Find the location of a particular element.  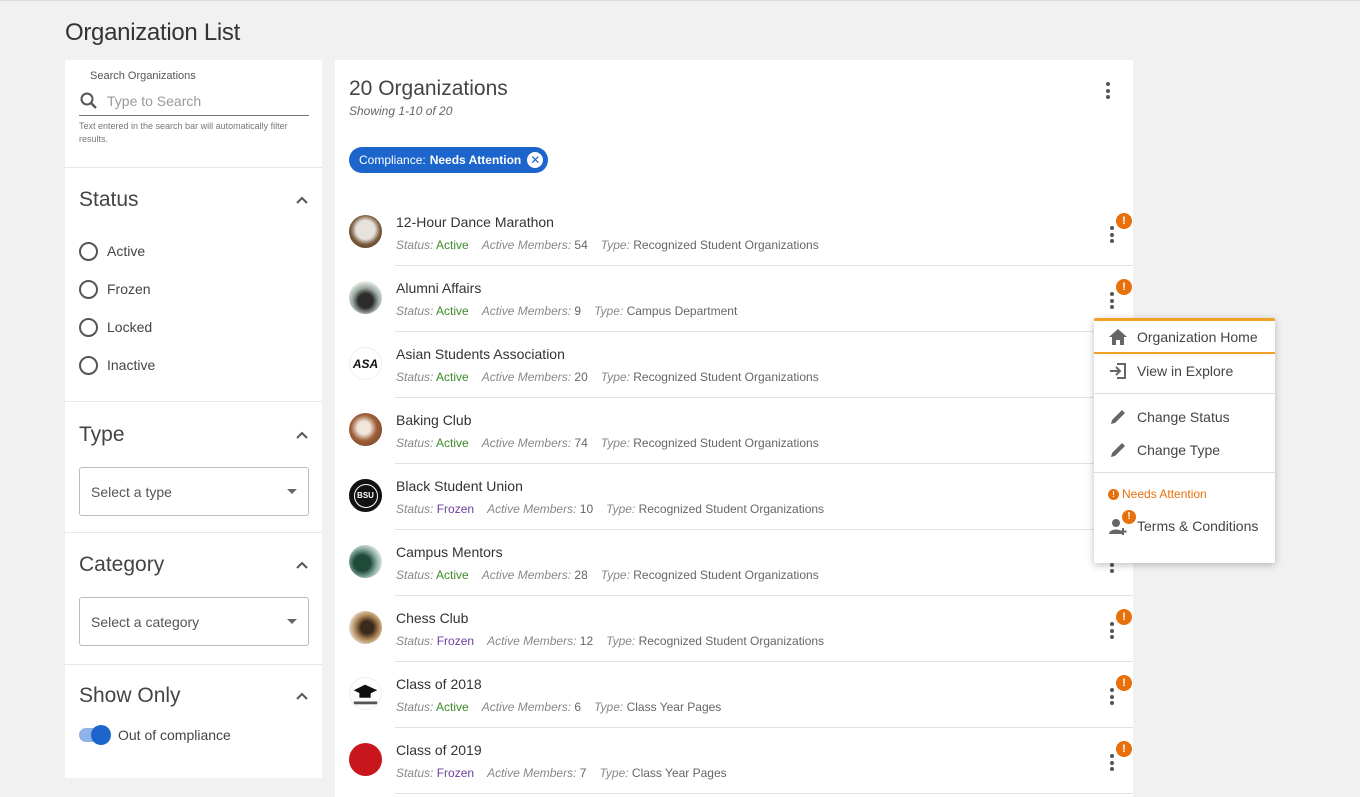

org-name: Black Student Union is located at coordinates (459, 486).